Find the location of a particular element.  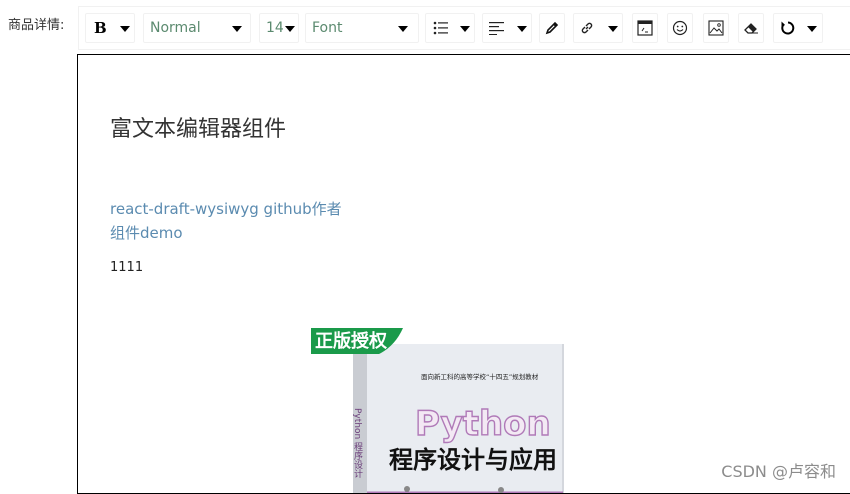

book-subtitle: 面向新工科的高等学校“十四五”规划教材 is located at coordinates (480, 376).